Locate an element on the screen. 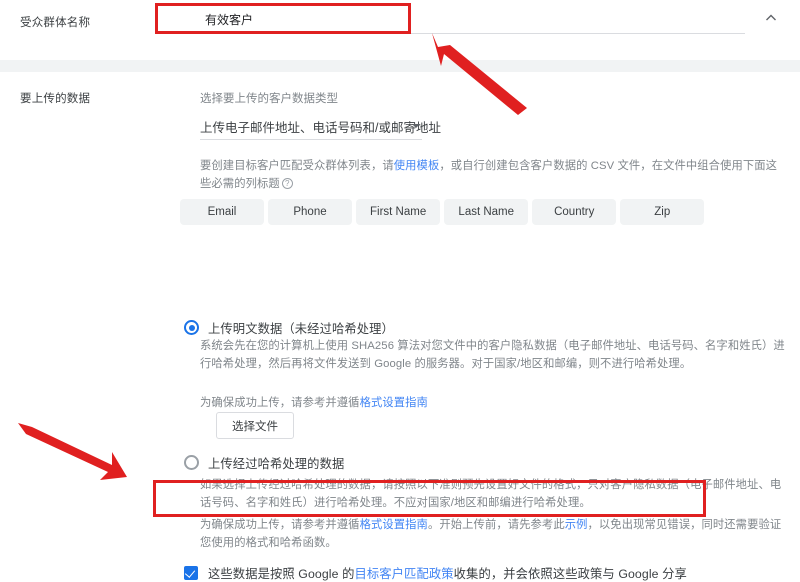 This screenshot has height=582, width=800. radio-label-plain: 上传明文数据（未经过哈希处理） is located at coordinates (301, 329).